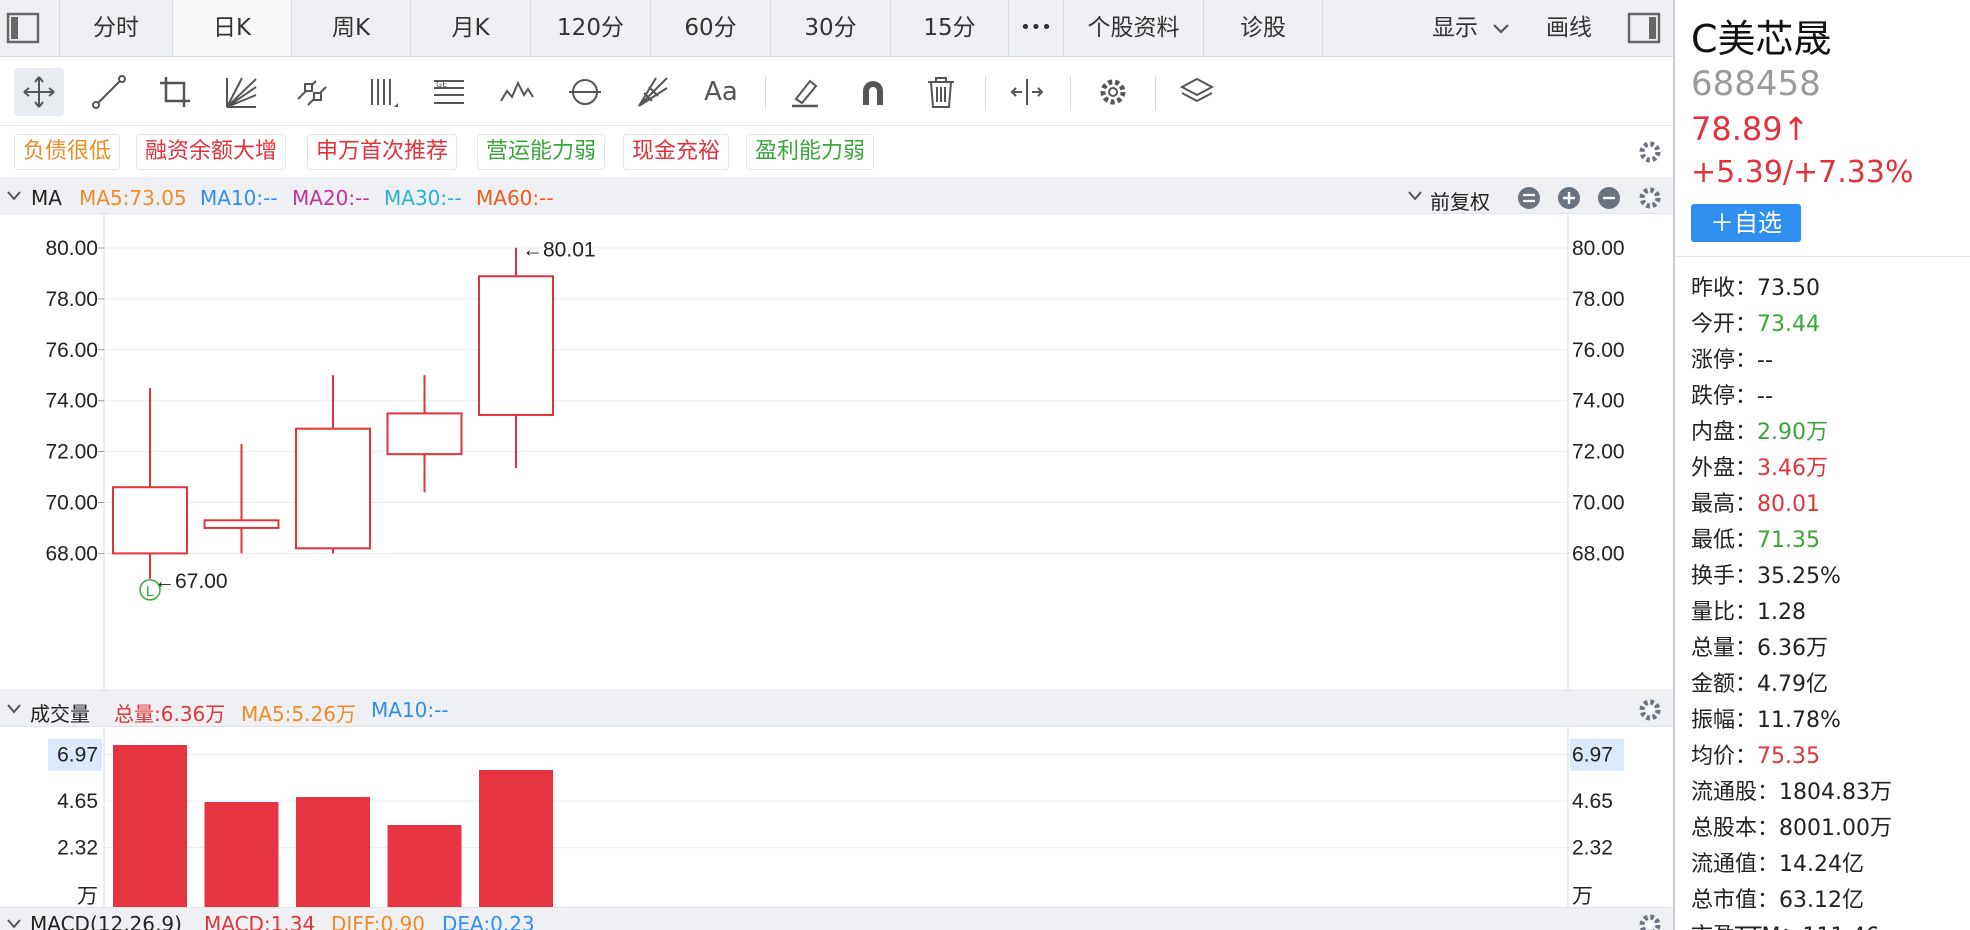 Image resolution: width=1970 pixels, height=930 pixels. Describe the element at coordinates (1650, 921) in the screenshot. I see `macd-settings-gear-icon` at that location.